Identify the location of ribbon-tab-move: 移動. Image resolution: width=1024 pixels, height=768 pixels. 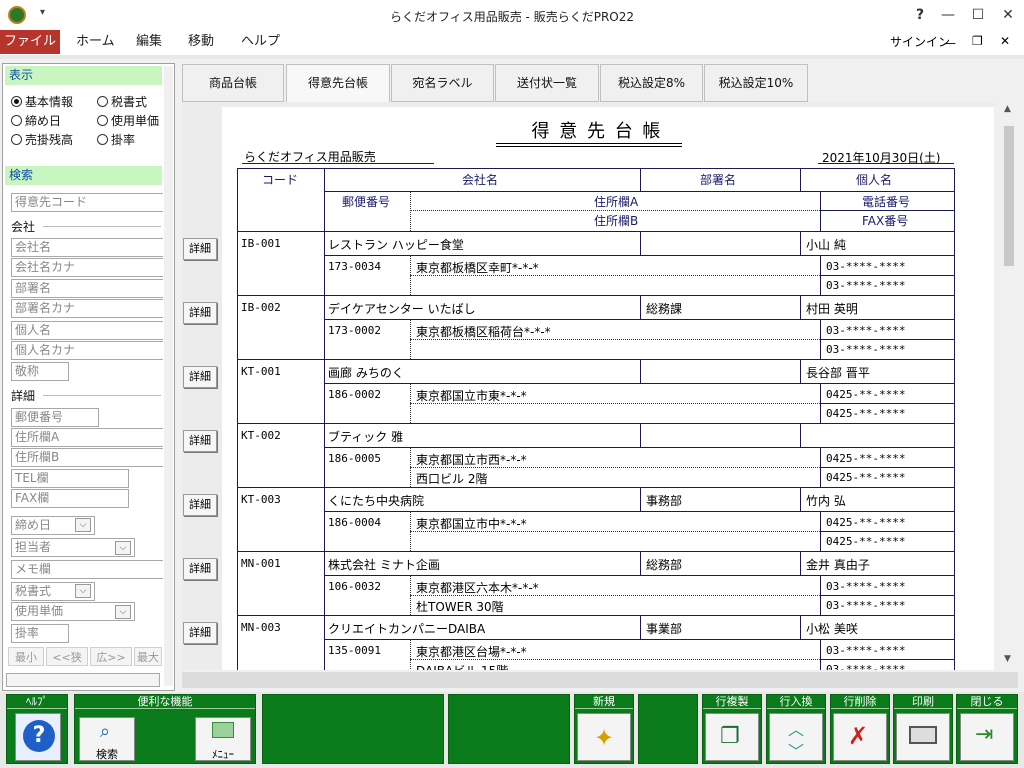
(201, 42).